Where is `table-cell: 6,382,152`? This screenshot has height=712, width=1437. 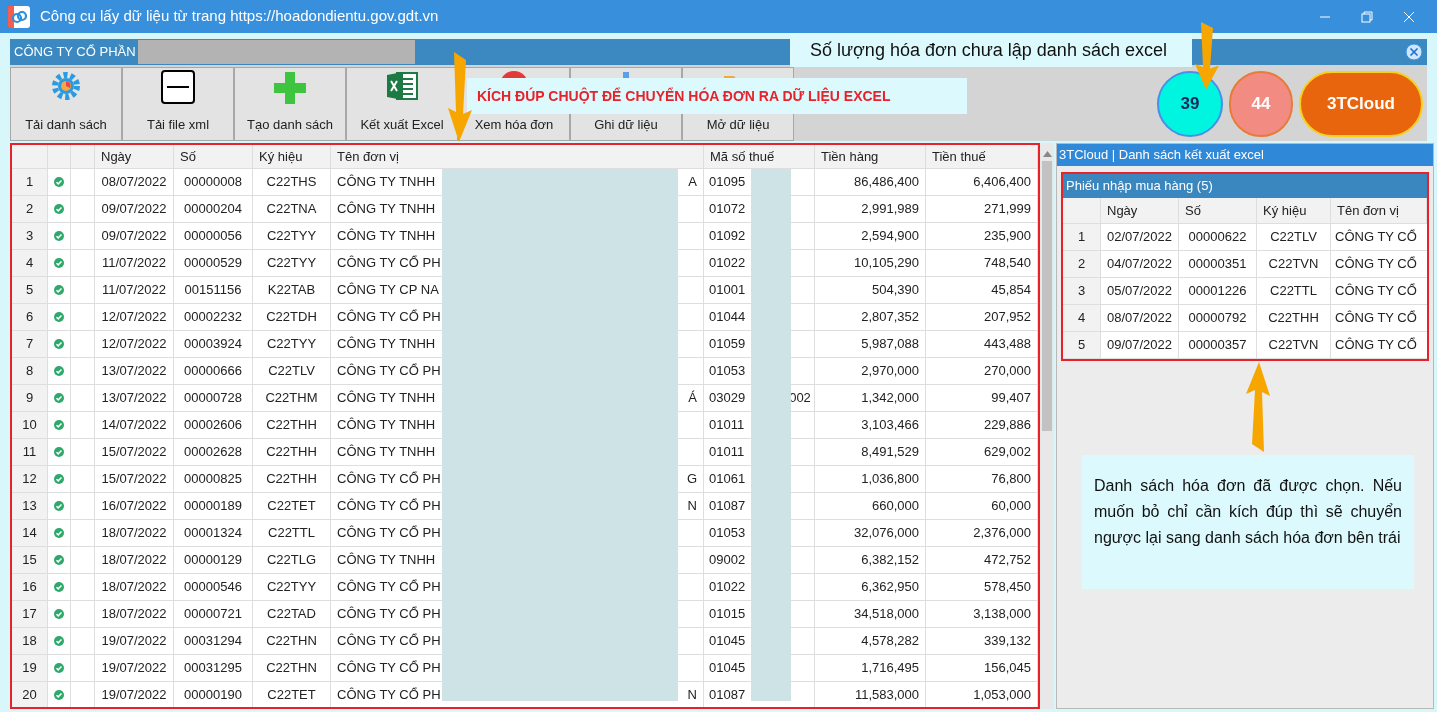
table-cell: 6,382,152 is located at coordinates (870, 560).